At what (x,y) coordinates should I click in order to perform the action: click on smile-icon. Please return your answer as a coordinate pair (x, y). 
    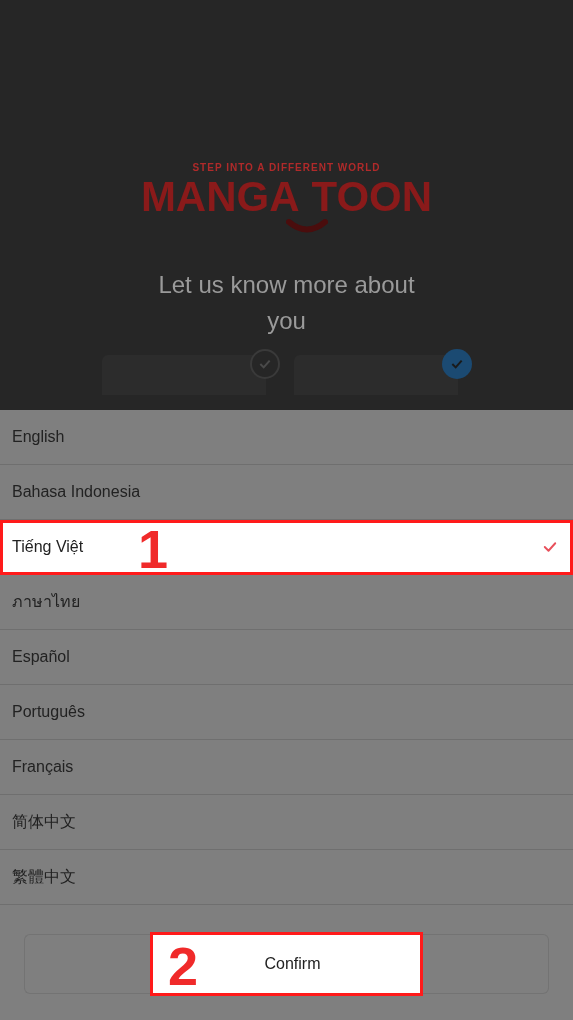
    Looking at the image, I should click on (306, 226).